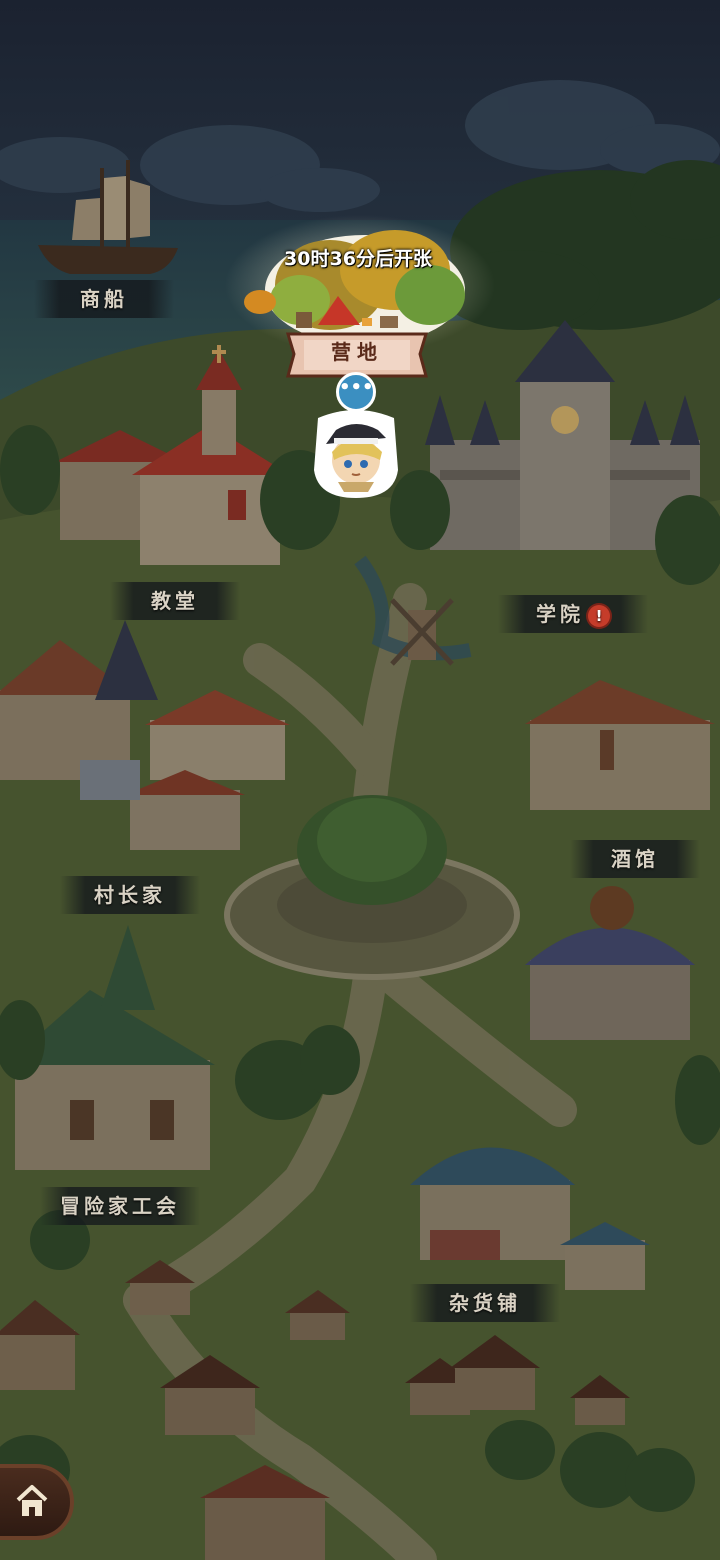  Describe the element at coordinates (357, 353) in the screenshot. I see `campsite-name: 营地` at that location.